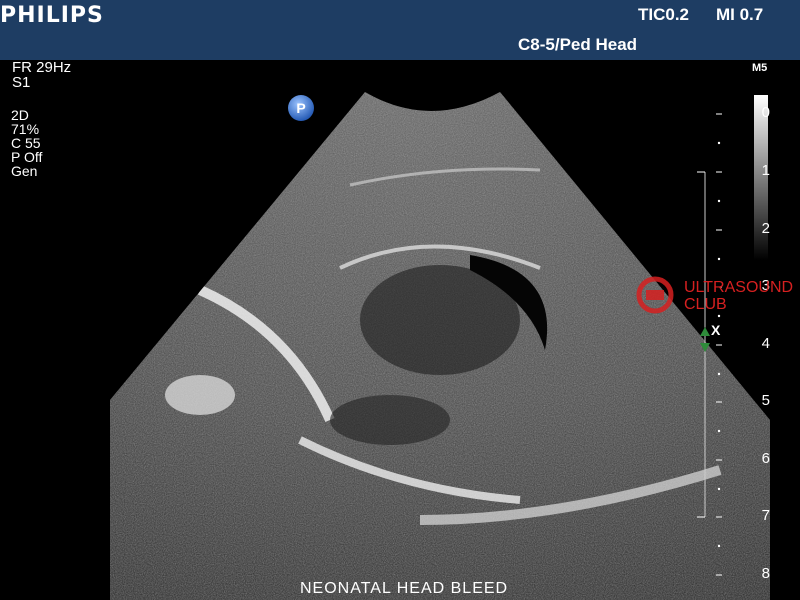 The image size is (800, 600). What do you see at coordinates (765, 573) in the screenshot?
I see `depth-8: 8` at bounding box center [765, 573].